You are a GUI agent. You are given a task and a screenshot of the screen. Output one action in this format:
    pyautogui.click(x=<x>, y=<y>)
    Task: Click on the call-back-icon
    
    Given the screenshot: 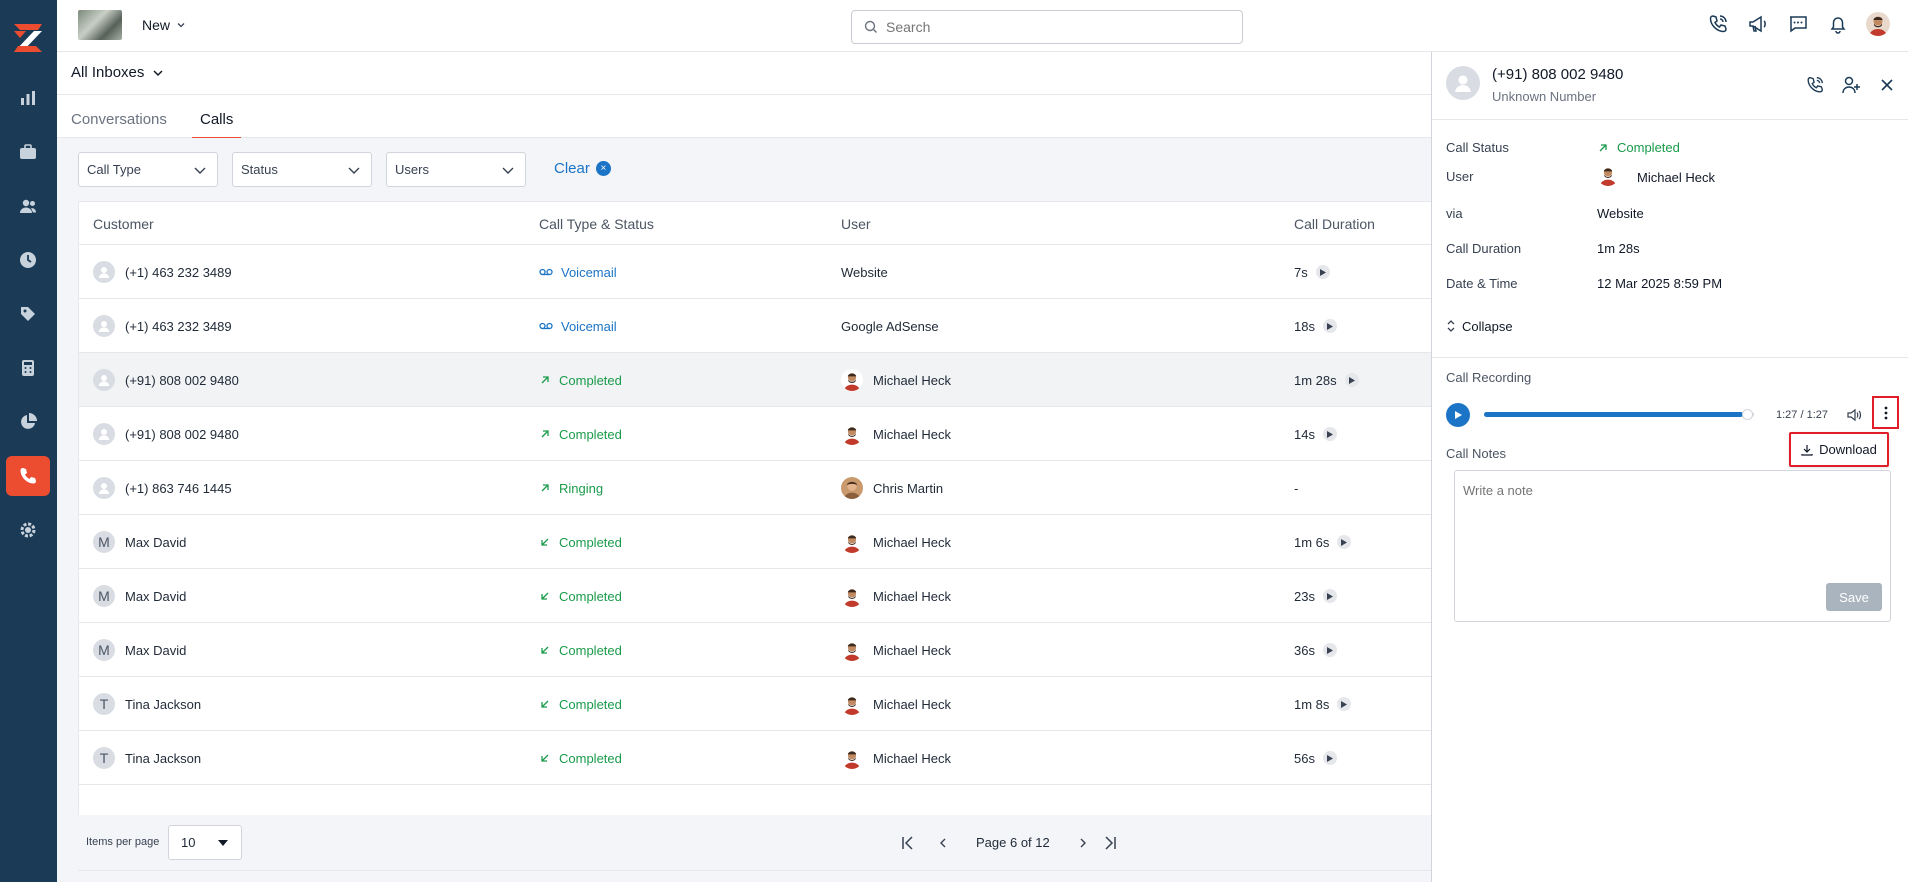 What is the action you would take?
    pyautogui.click(x=1815, y=85)
    